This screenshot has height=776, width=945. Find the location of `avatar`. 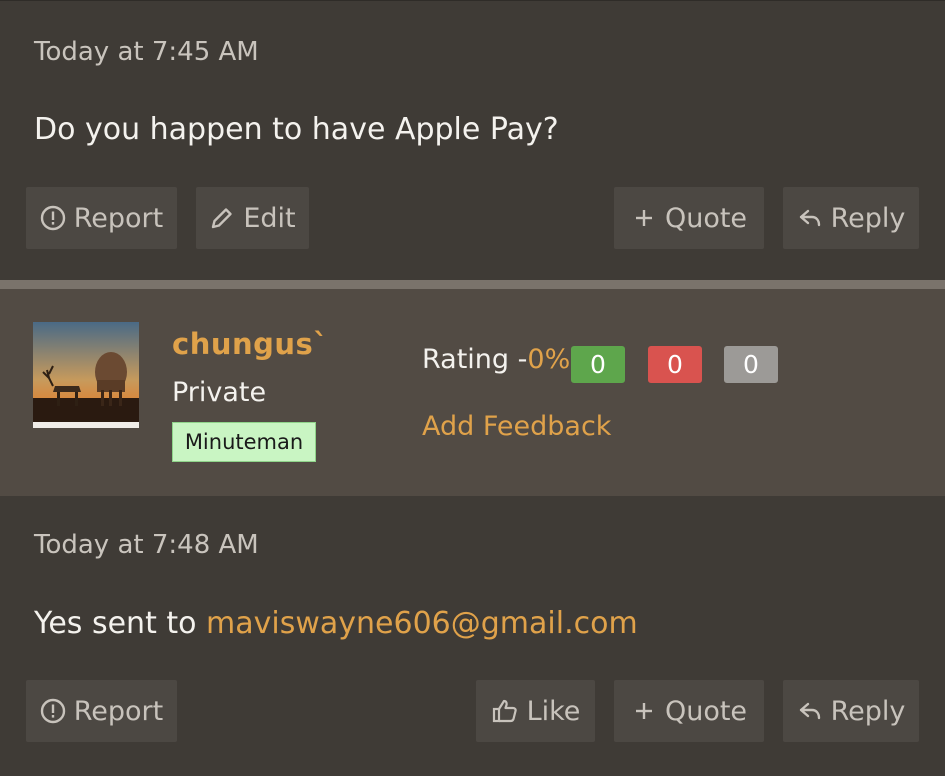

avatar is located at coordinates (86, 375).